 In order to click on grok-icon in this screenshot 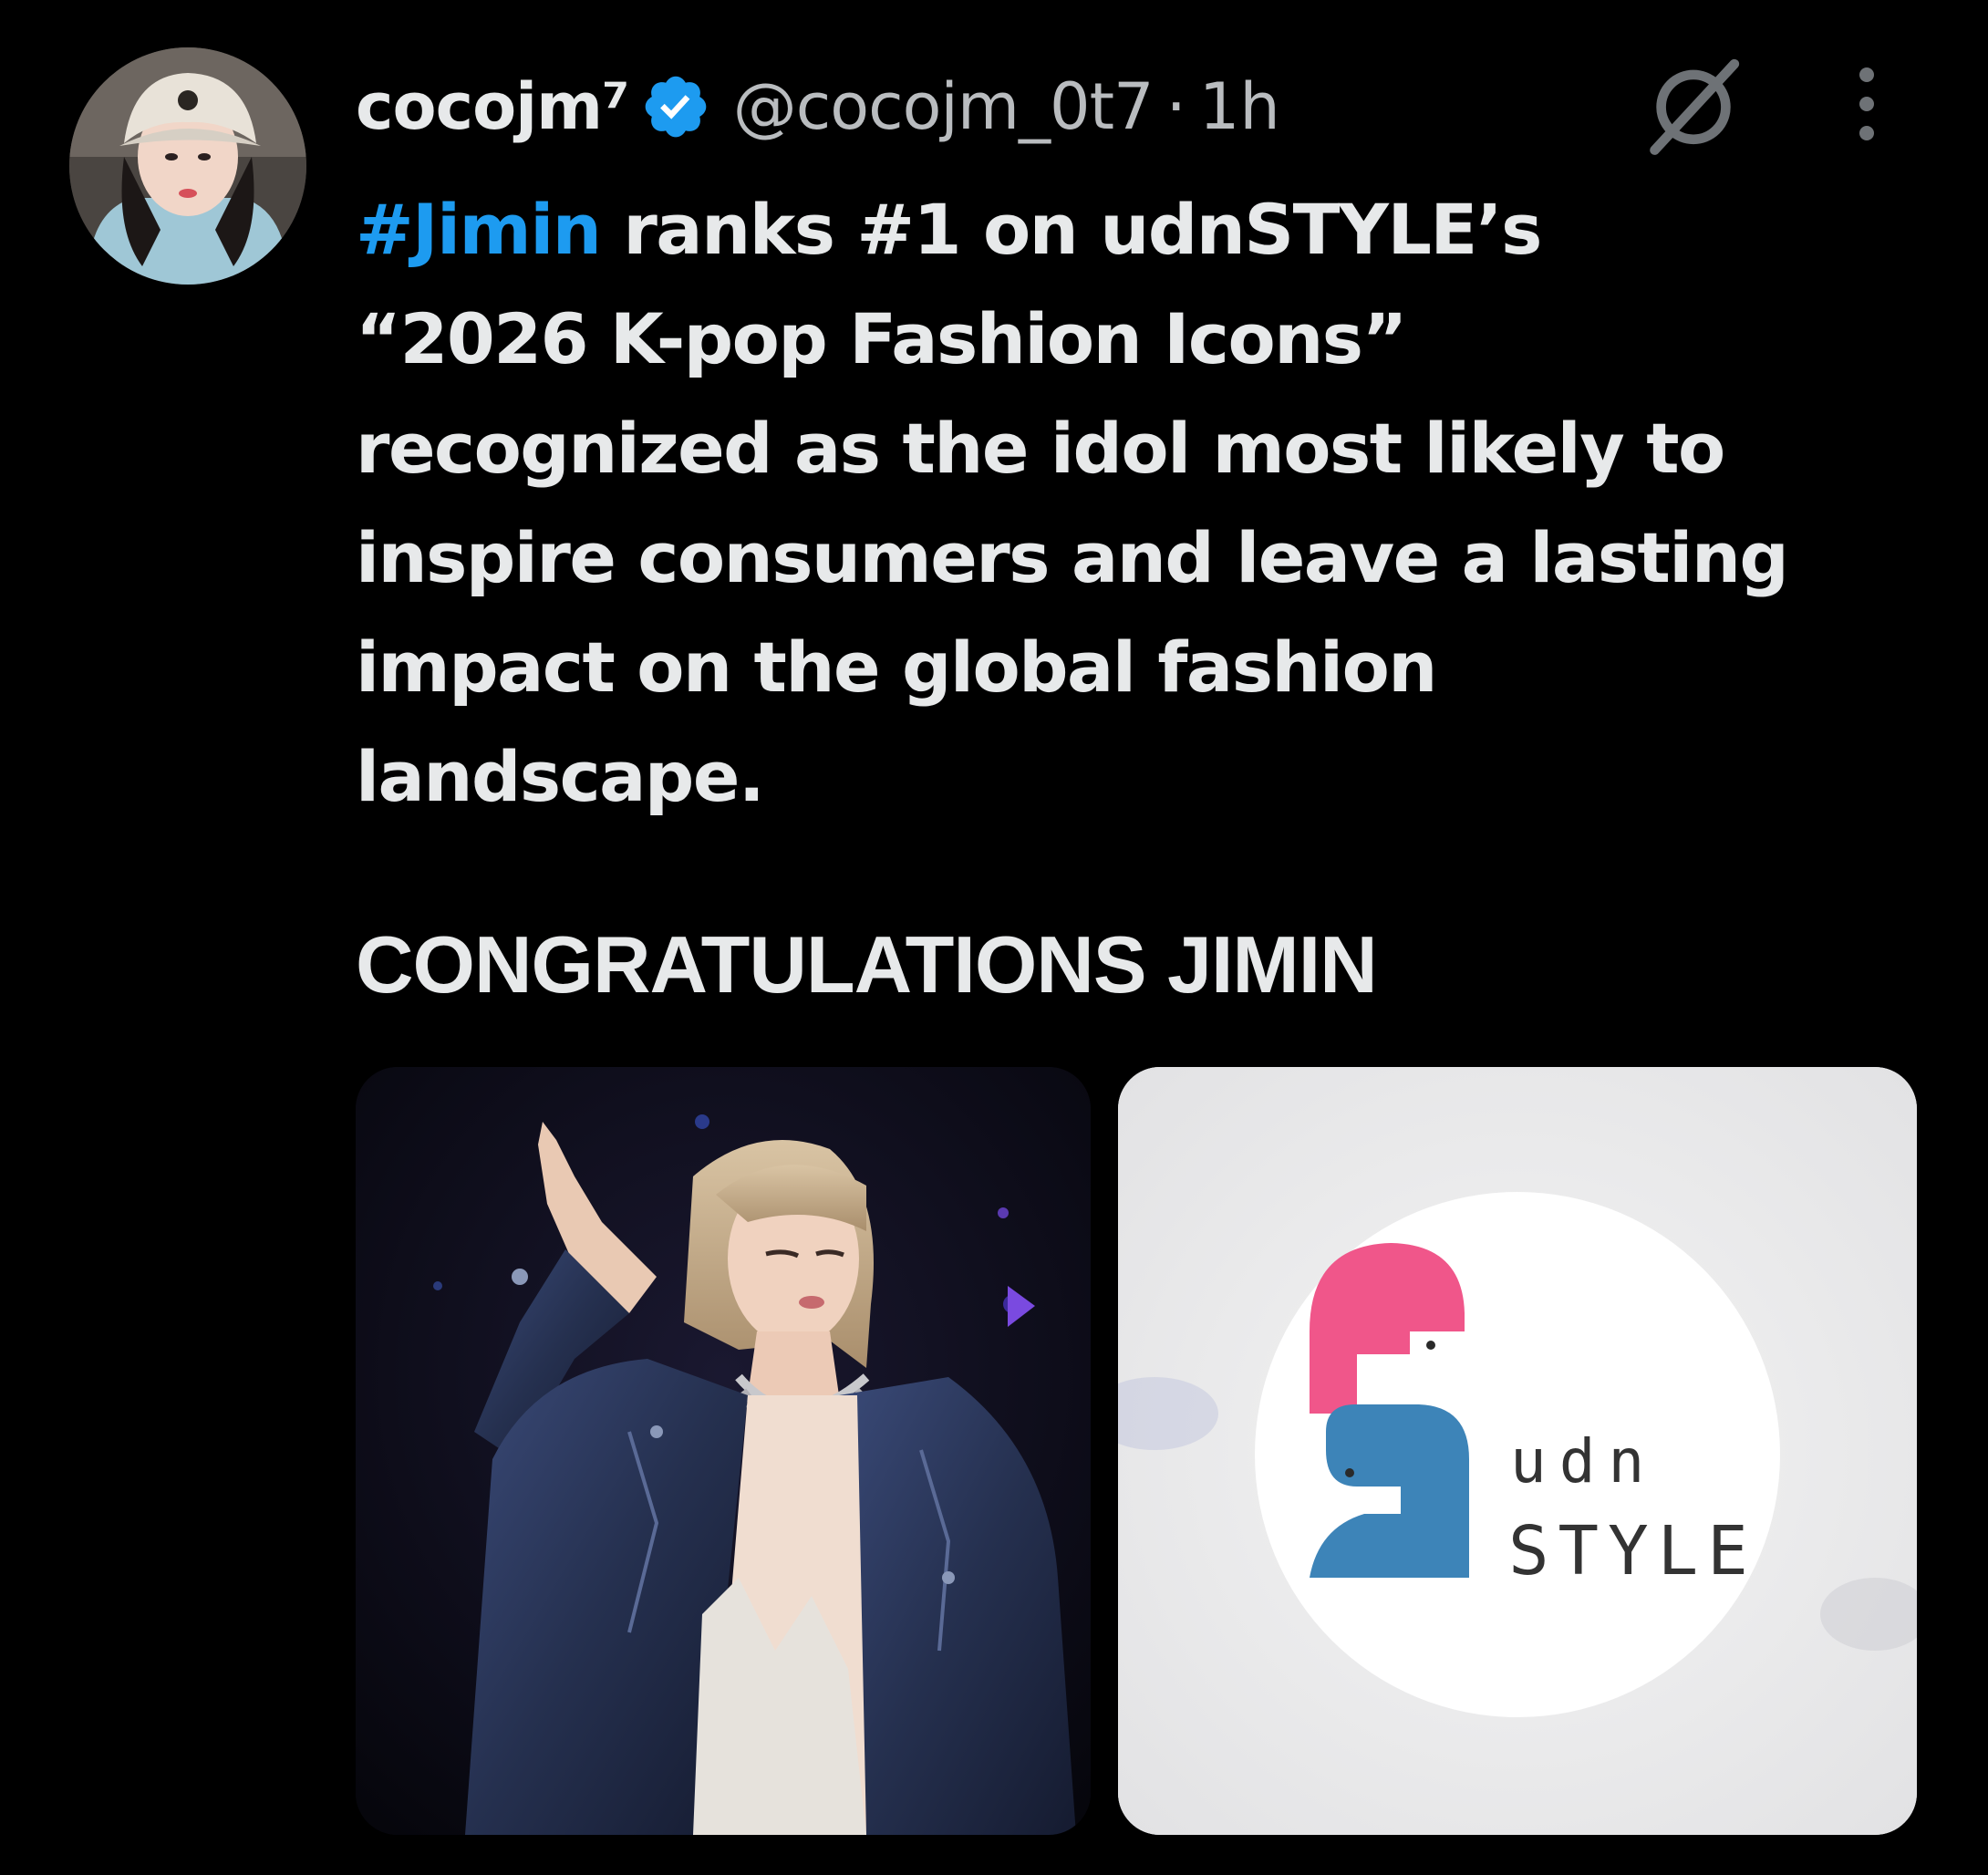, I will do `click(1693, 105)`.